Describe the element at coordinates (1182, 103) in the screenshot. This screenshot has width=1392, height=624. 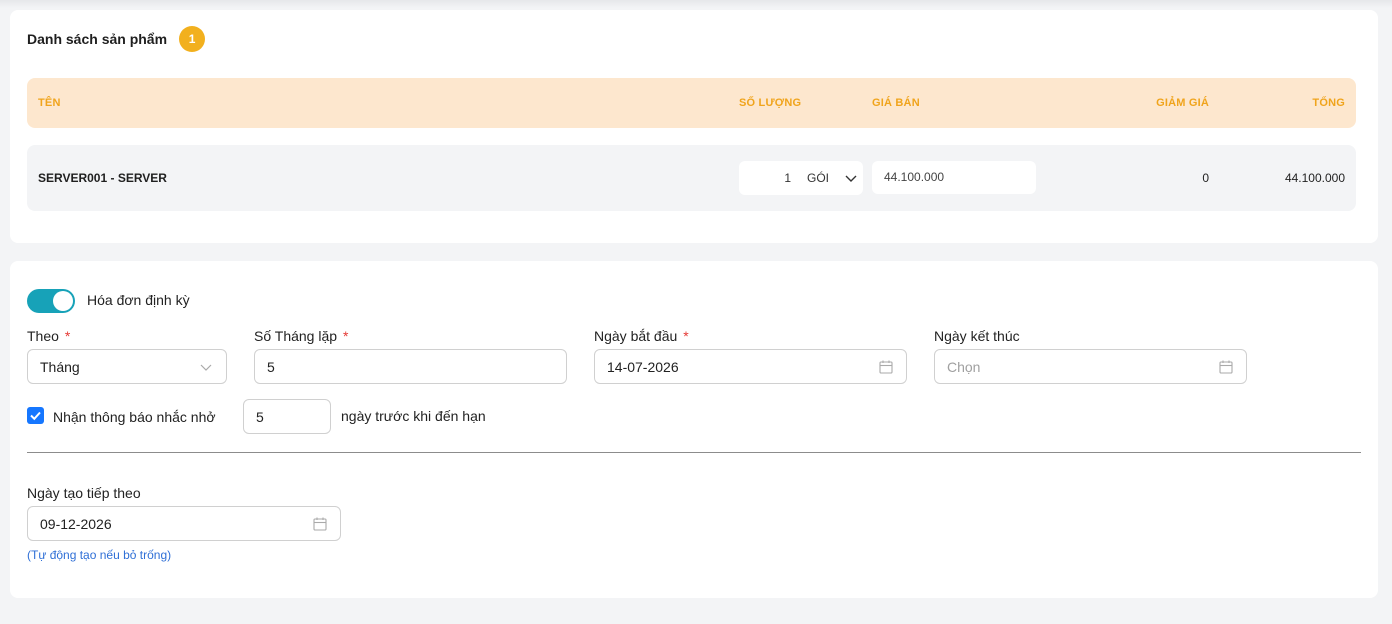
I see `col-discount: GIẢM GIÁ` at that location.